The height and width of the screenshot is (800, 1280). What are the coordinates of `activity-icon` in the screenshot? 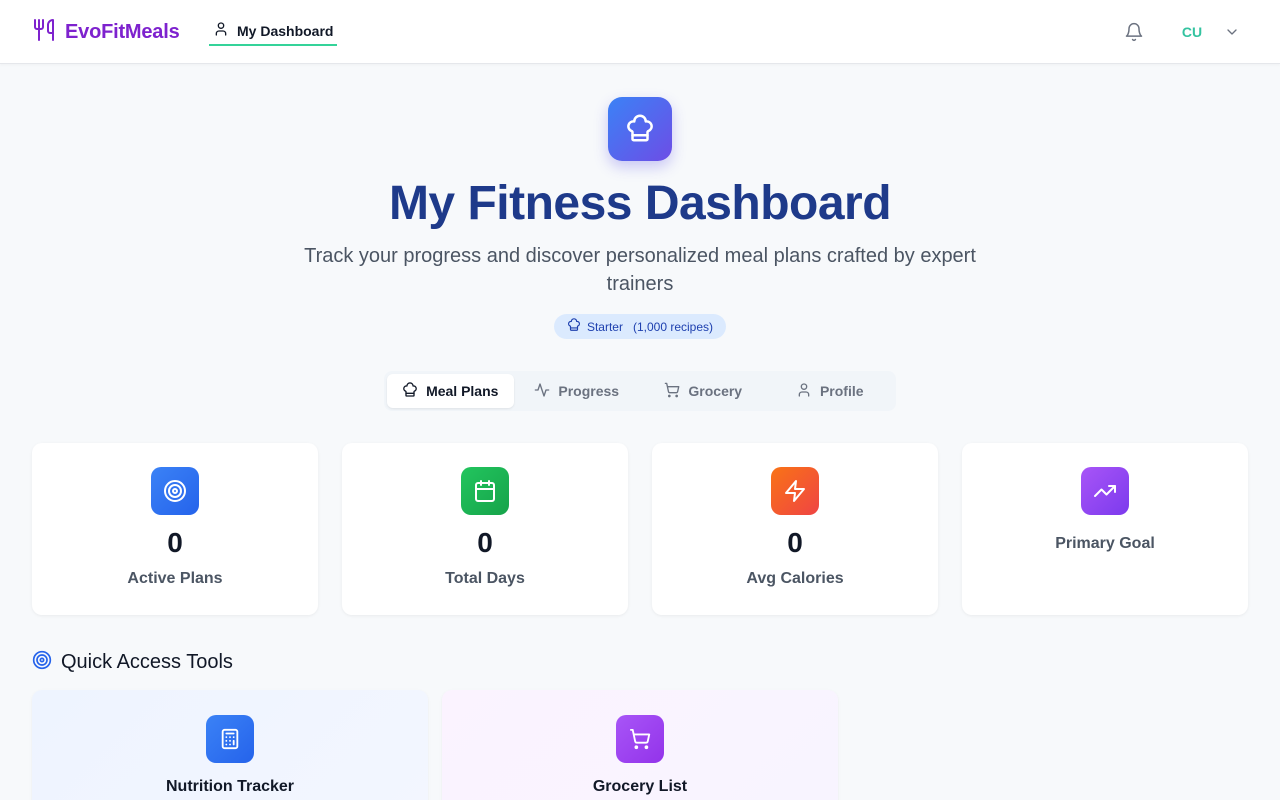 It's located at (542, 391).